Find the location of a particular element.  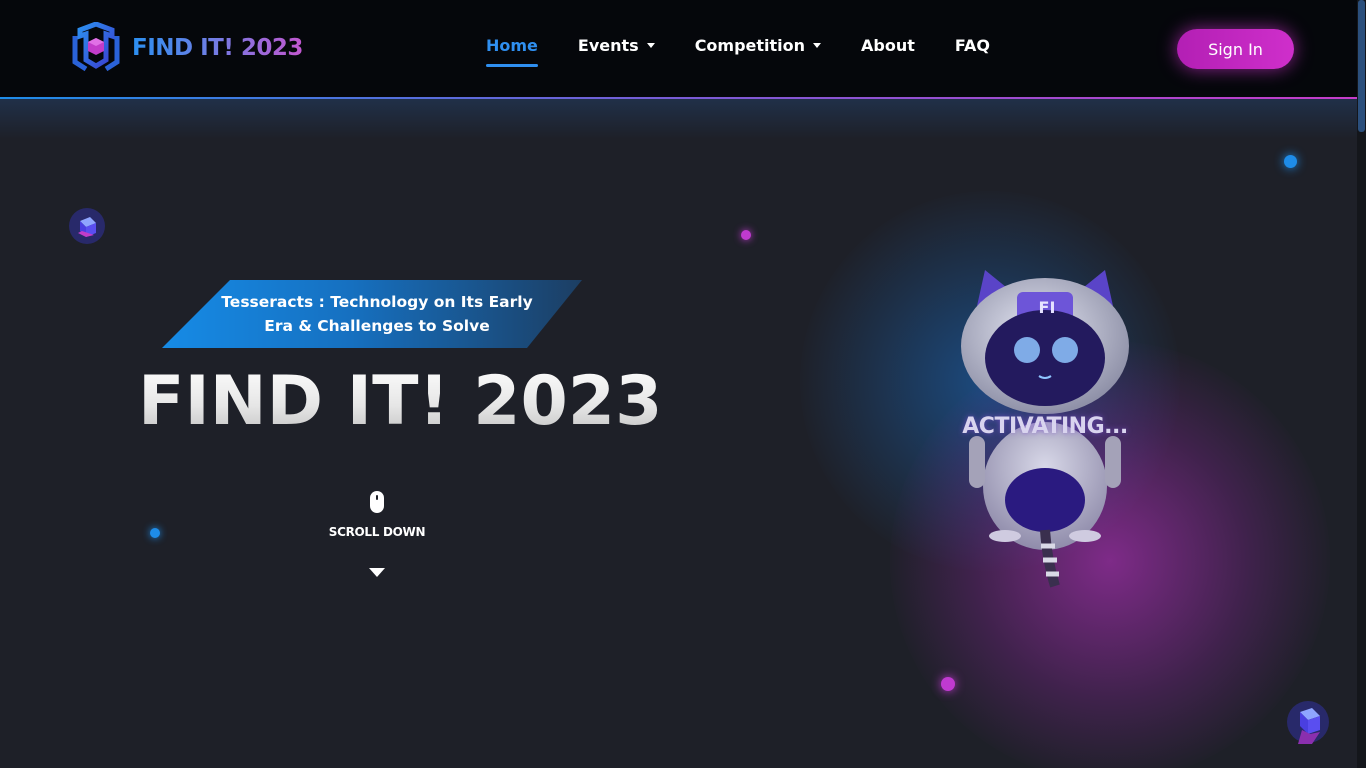

scroll-down-label: SCROLL DOWN is located at coordinates (377, 532).